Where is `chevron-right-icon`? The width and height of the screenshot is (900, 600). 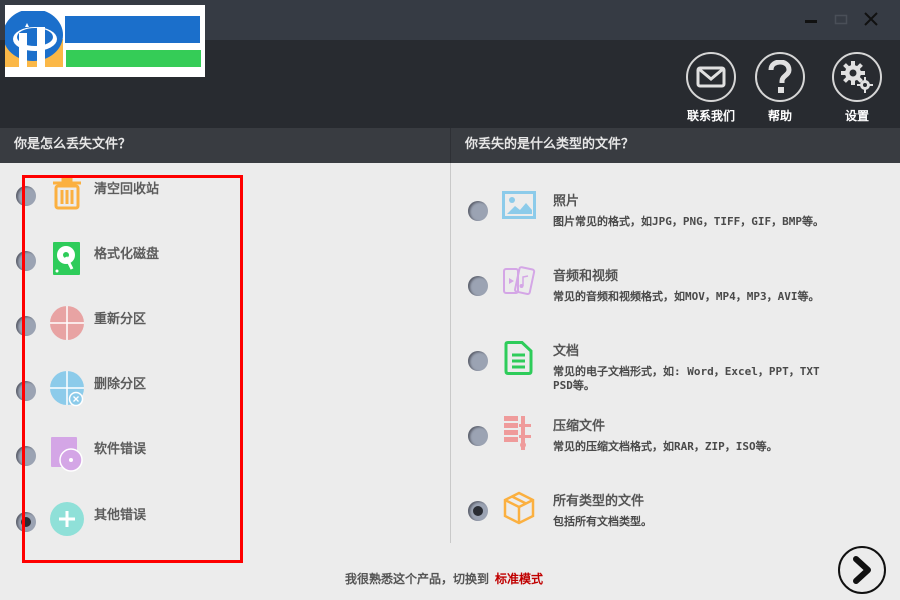
chevron-right-icon is located at coordinates (862, 570).